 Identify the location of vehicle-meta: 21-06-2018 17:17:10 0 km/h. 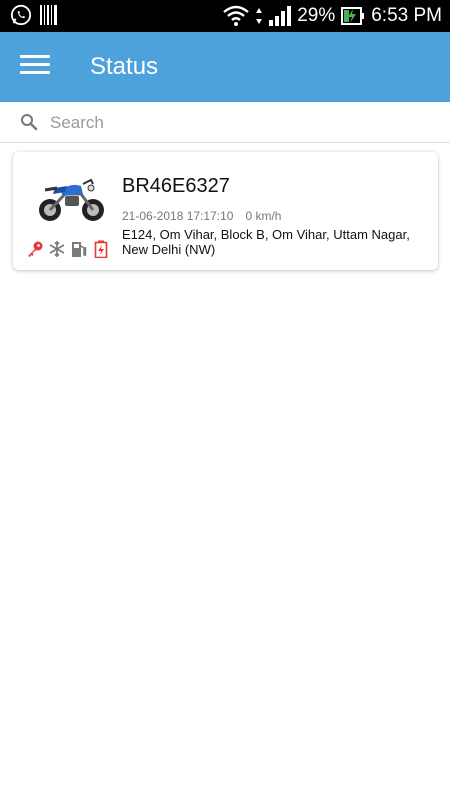
(201, 216).